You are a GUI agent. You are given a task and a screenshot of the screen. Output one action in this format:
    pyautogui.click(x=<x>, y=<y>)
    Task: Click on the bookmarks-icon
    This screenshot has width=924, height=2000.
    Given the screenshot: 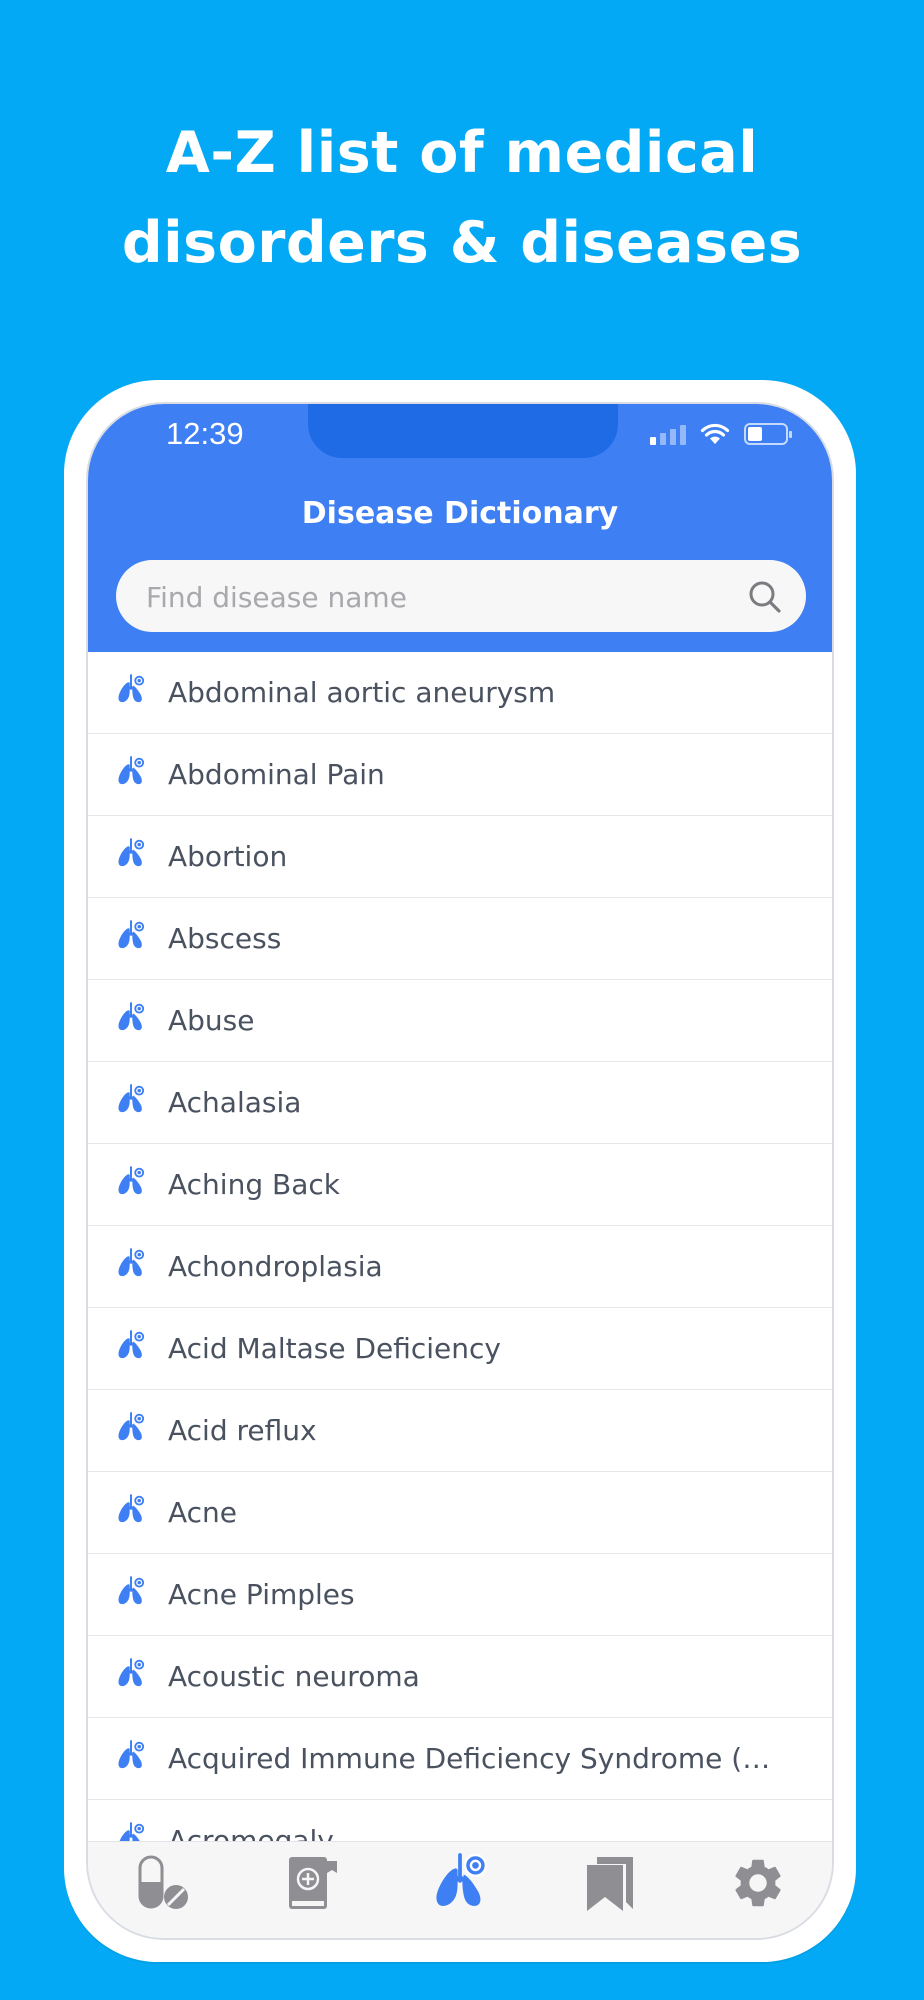 What is the action you would take?
    pyautogui.click(x=609, y=1884)
    